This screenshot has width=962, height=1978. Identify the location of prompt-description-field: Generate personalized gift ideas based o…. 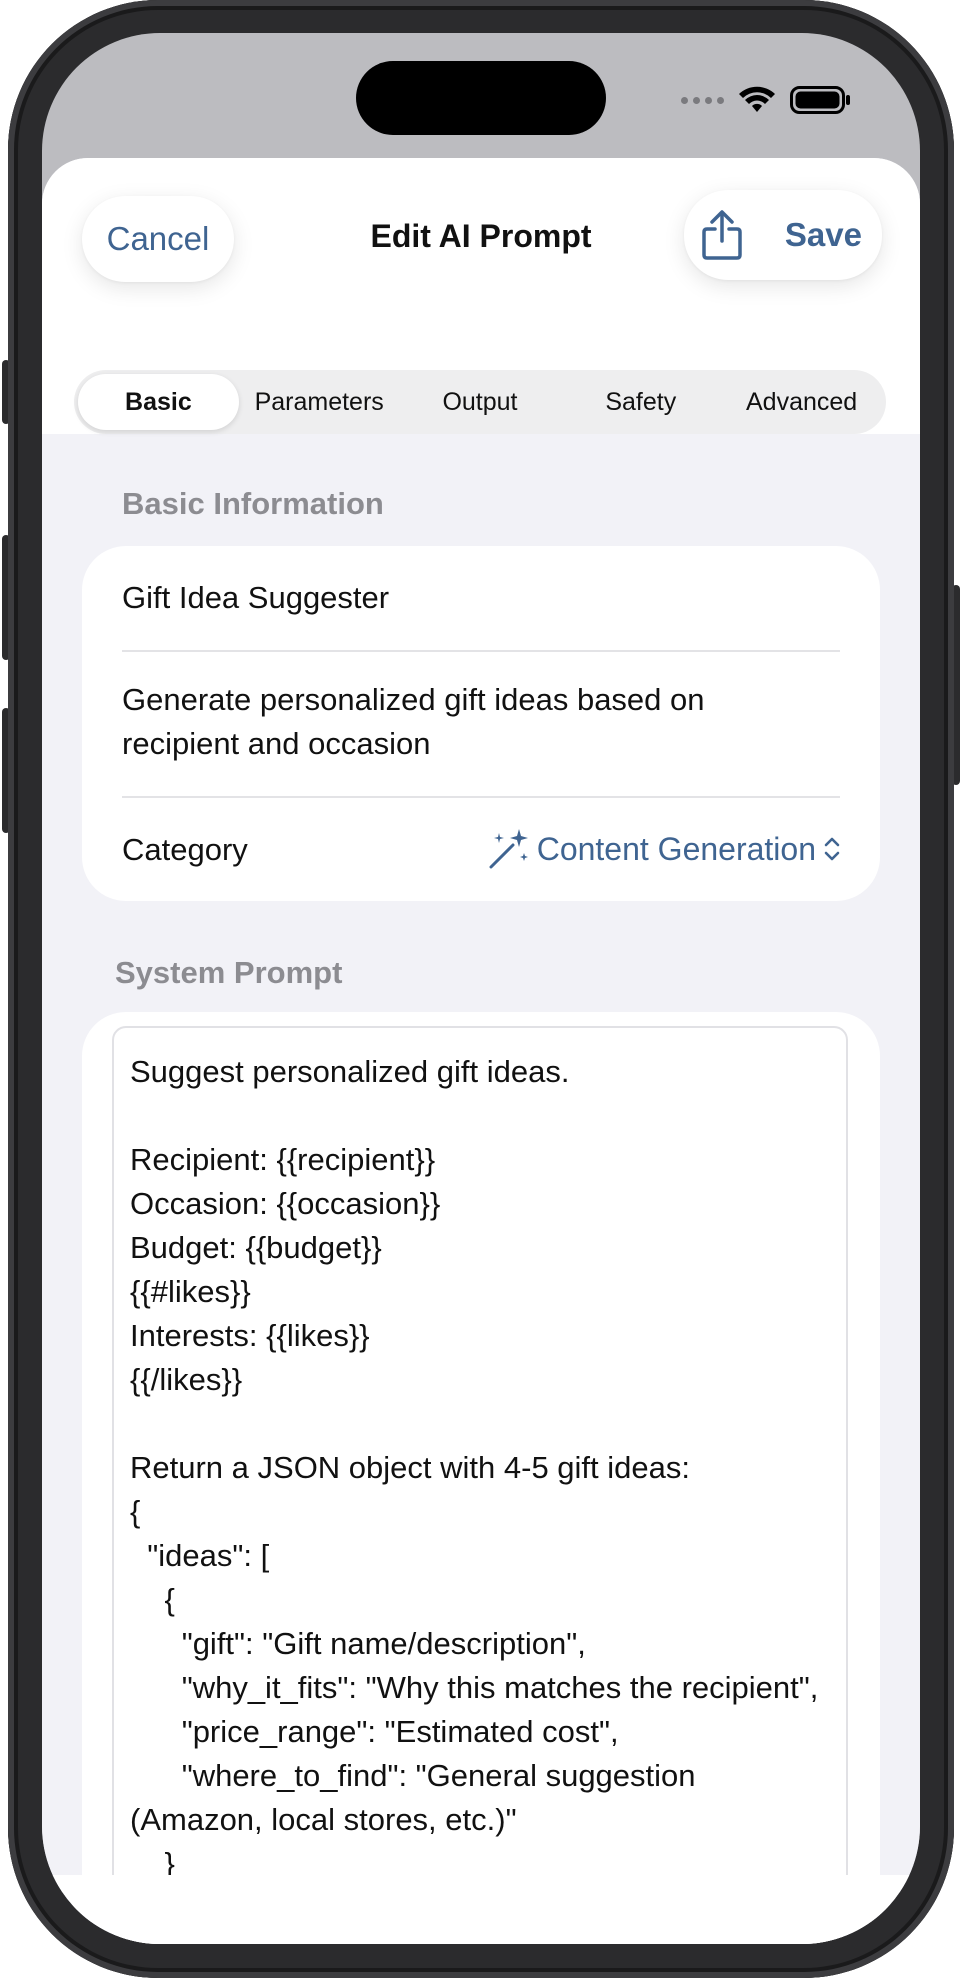
(472, 722).